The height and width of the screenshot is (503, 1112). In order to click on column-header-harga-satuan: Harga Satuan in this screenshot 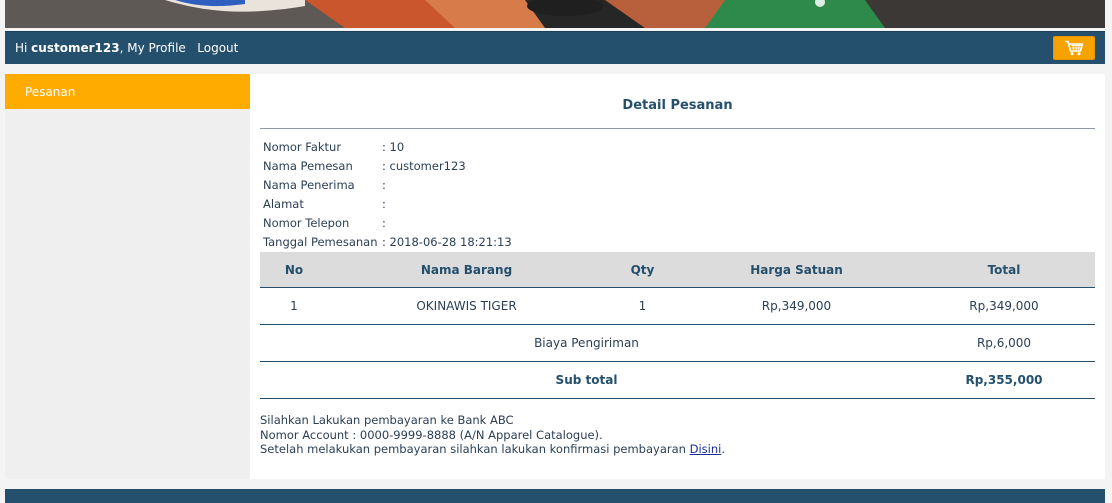, I will do `click(796, 269)`.